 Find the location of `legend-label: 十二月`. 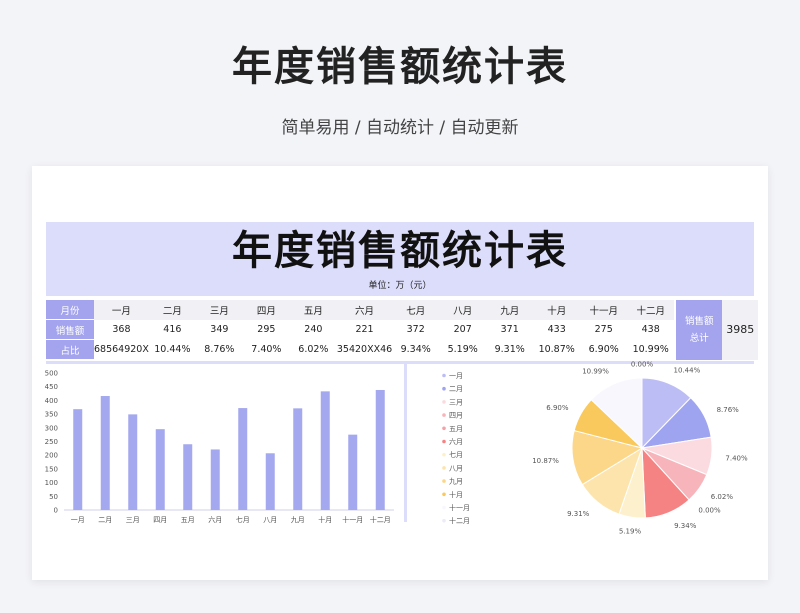

legend-label: 十二月 is located at coordinates (459, 520).